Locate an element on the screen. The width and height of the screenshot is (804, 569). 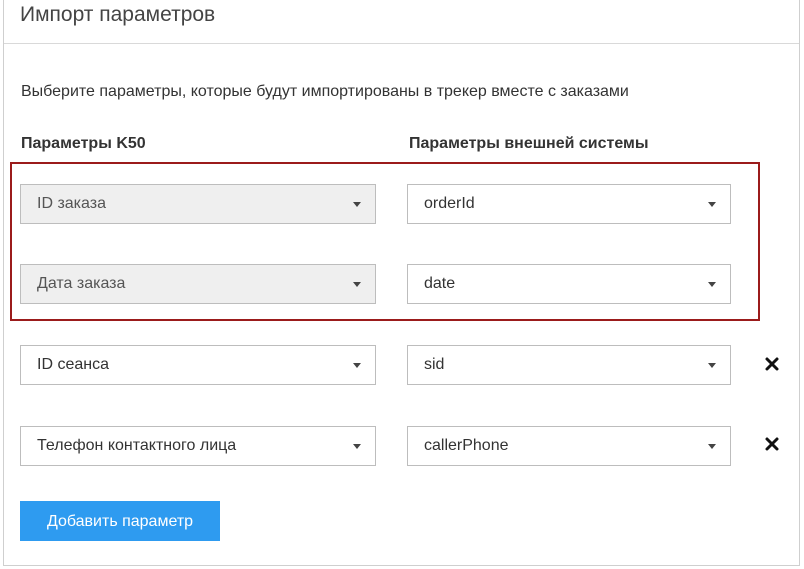
select-value: orderId is located at coordinates (449, 203).